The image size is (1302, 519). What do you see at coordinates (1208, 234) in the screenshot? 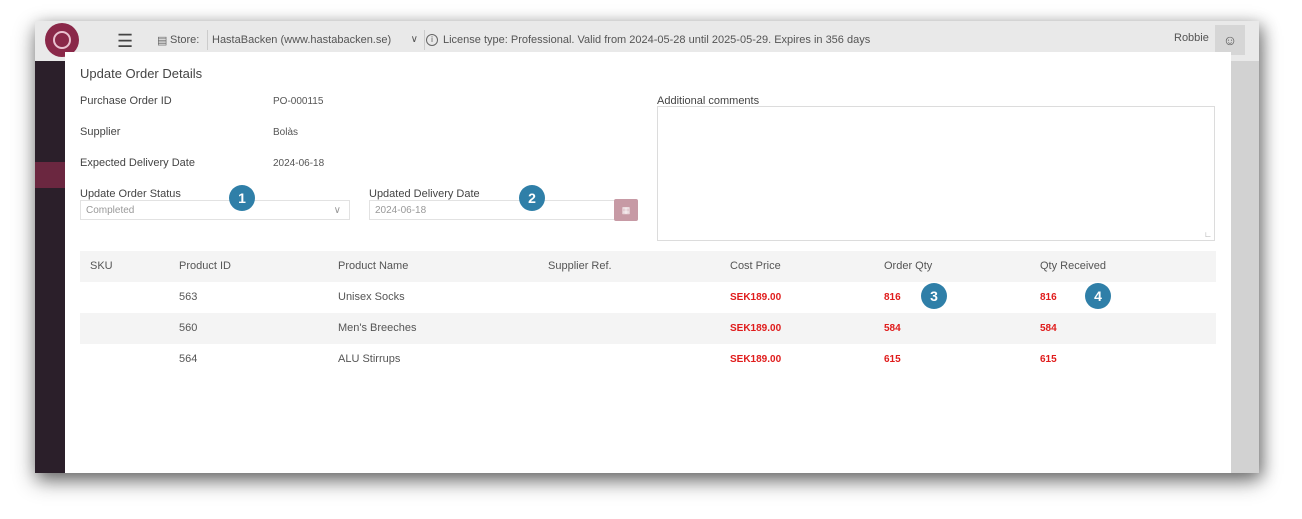
I see `resize-handle-icon: ∟` at bounding box center [1208, 234].